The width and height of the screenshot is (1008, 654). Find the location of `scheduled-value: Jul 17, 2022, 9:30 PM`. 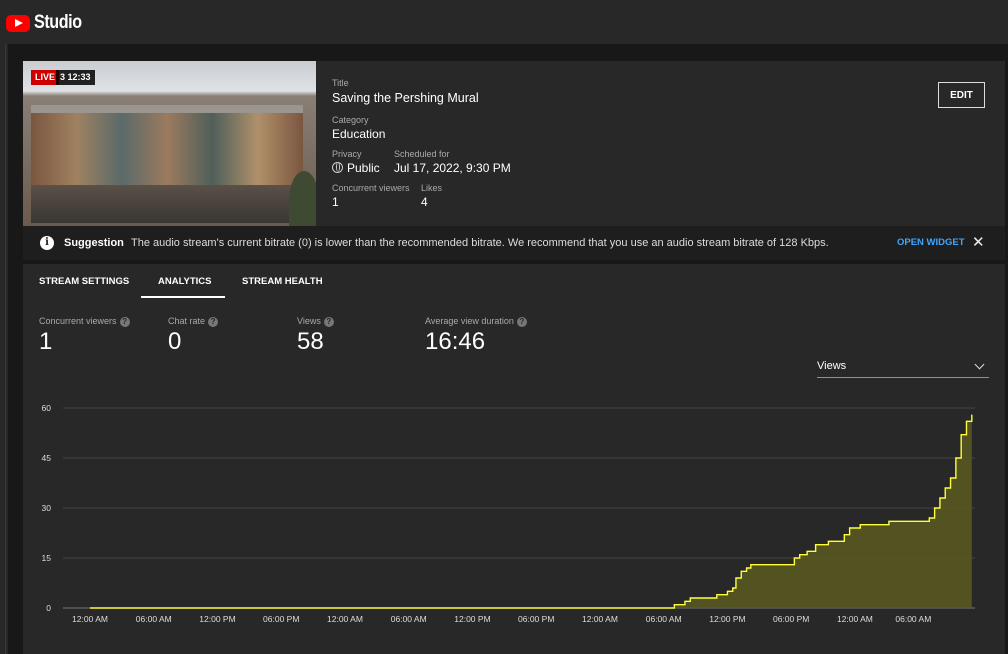

scheduled-value: Jul 17, 2022, 9:30 PM is located at coordinates (452, 168).